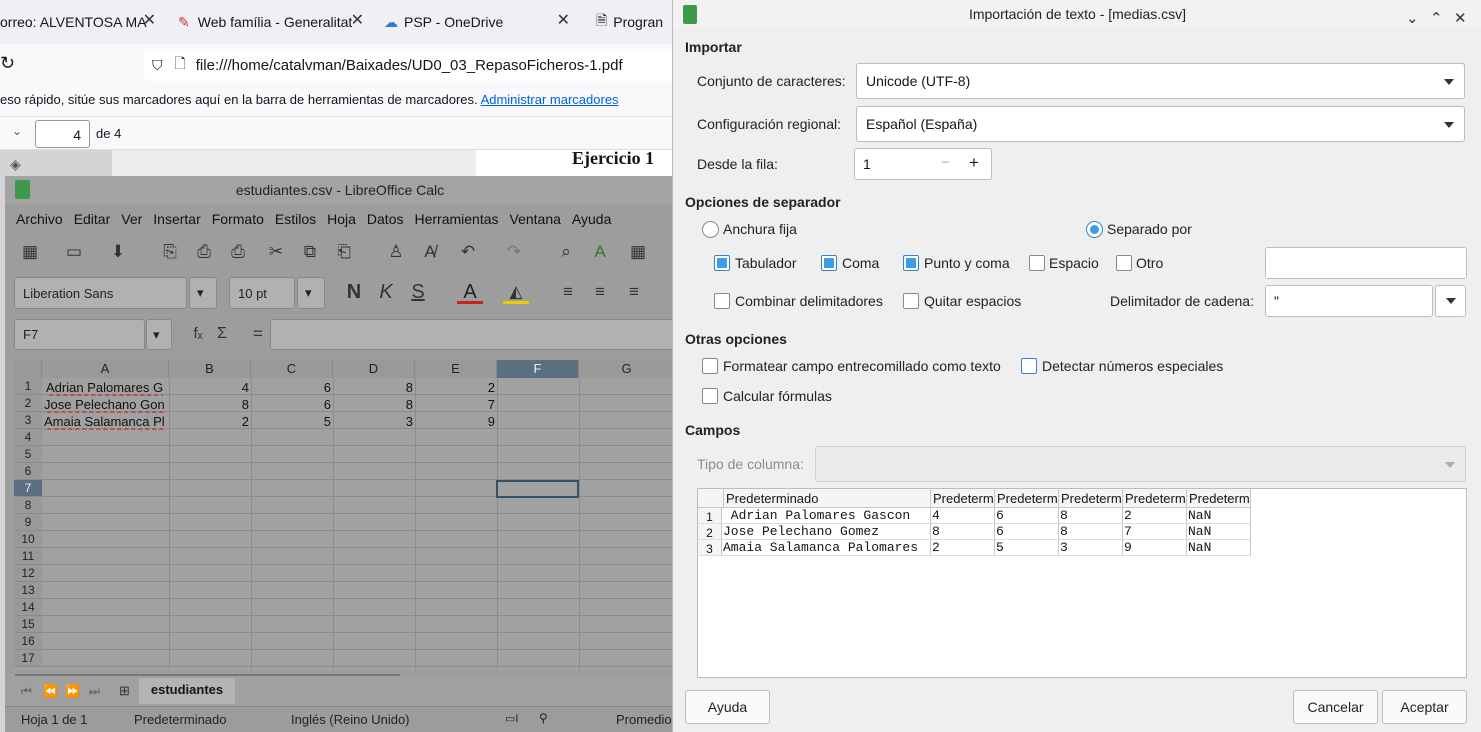  I want to click on cell-c3: 5, so click(291, 421).